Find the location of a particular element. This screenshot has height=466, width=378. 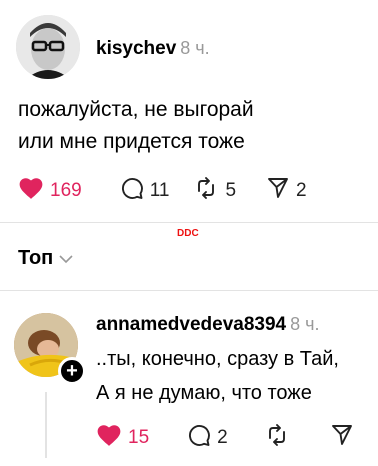

post-actions: 169 11 5 2 is located at coordinates (162, 190).